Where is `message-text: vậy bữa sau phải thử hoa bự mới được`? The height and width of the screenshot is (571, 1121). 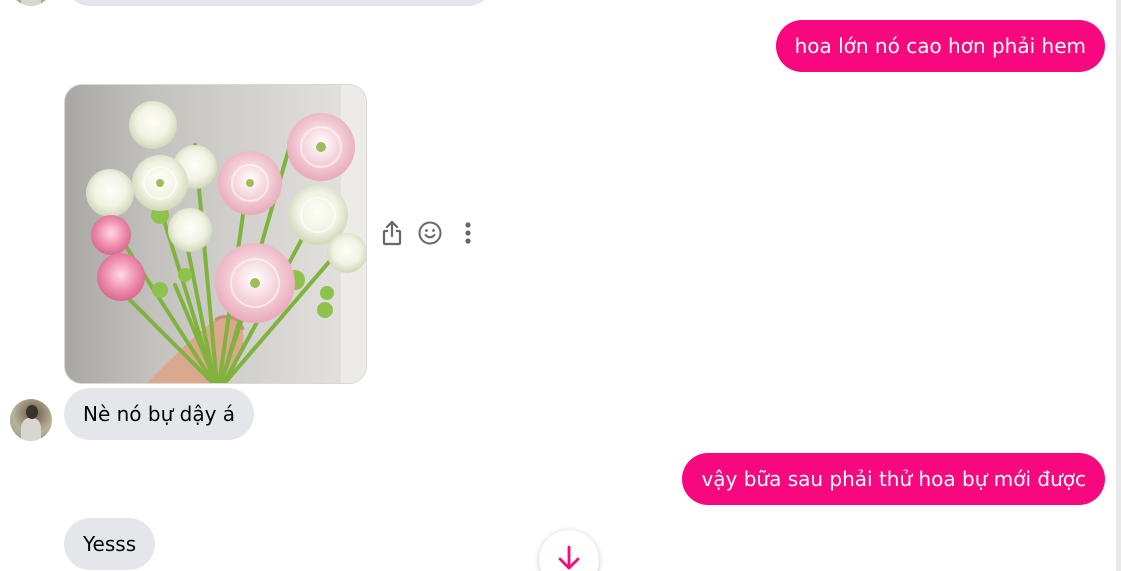 message-text: vậy bữa sau phải thử hoa bự mới được is located at coordinates (893, 479).